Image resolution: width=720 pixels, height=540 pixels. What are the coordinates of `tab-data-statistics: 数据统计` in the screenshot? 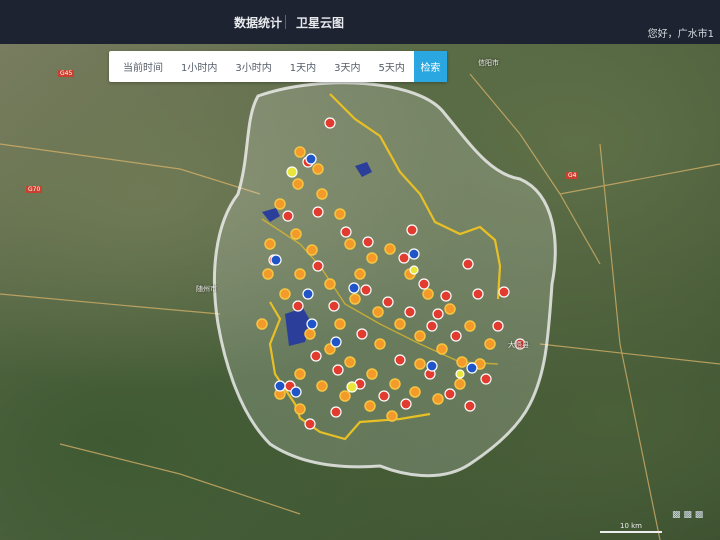 It's located at (258, 22).